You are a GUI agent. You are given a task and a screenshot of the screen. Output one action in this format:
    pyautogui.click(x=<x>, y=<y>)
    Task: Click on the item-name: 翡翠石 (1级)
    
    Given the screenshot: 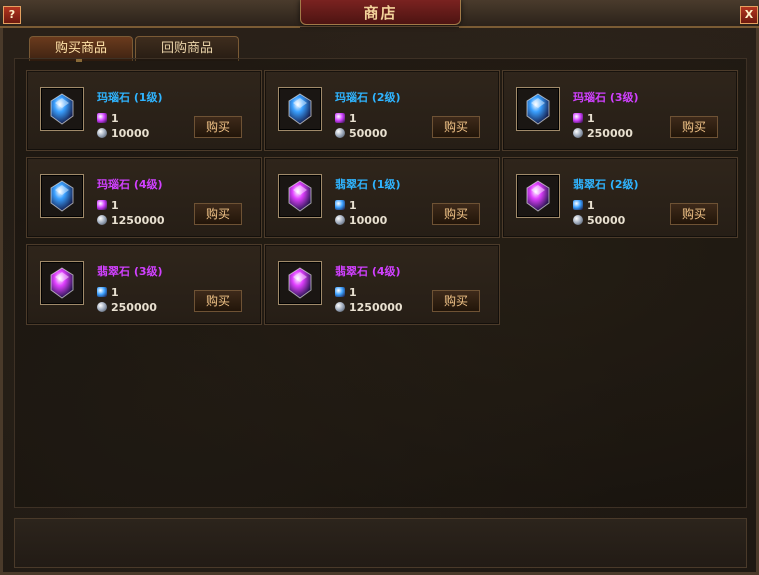 What is the action you would take?
    pyautogui.click(x=368, y=184)
    